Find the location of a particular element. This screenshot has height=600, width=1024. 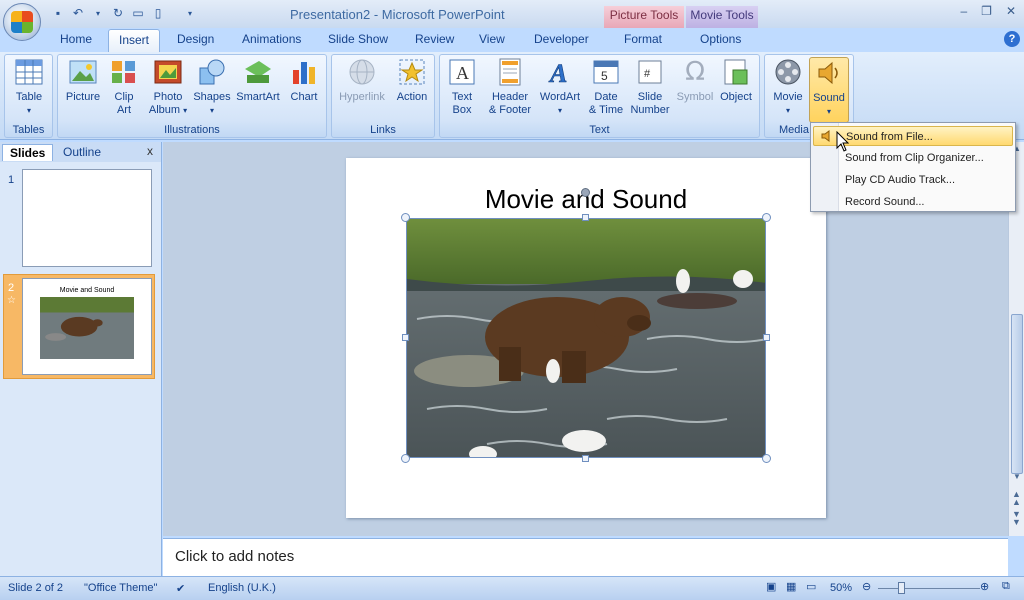

normal-view-icon: ▣ is located at coordinates (771, 586).